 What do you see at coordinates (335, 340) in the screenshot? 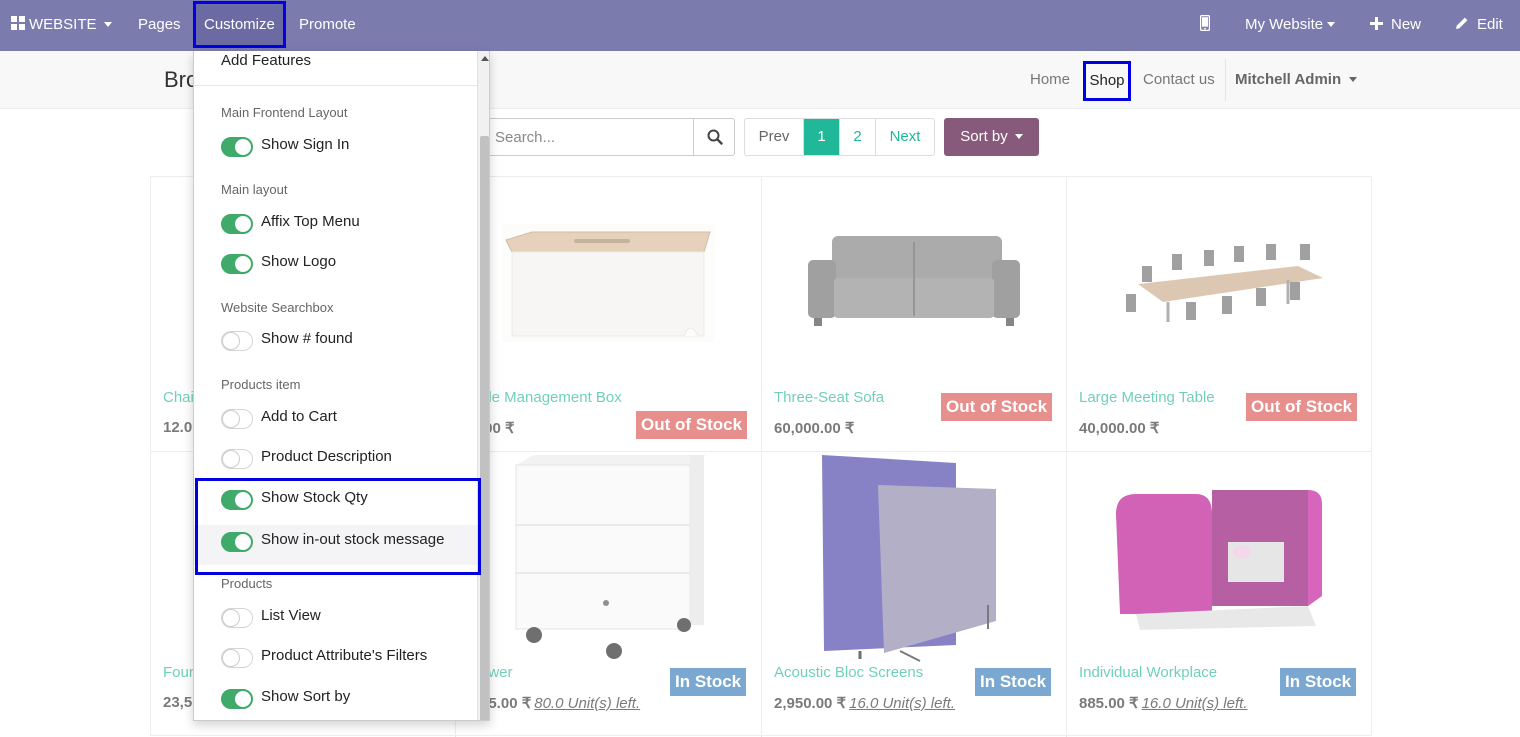
I see `option-show-found: Show # found` at bounding box center [335, 340].